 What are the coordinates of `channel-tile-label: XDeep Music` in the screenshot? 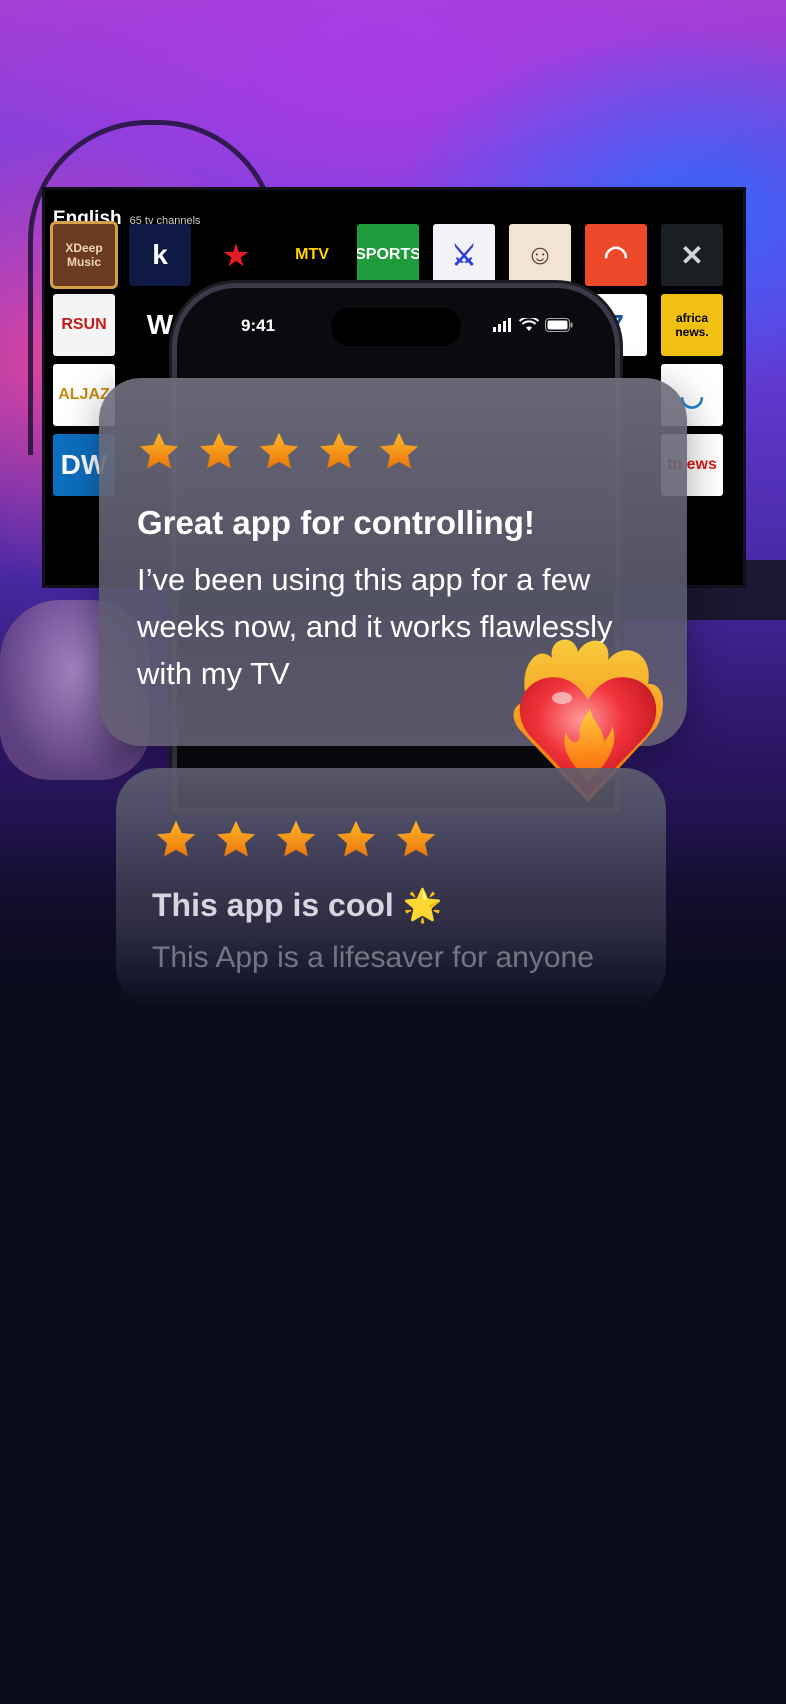 It's located at (84, 255).